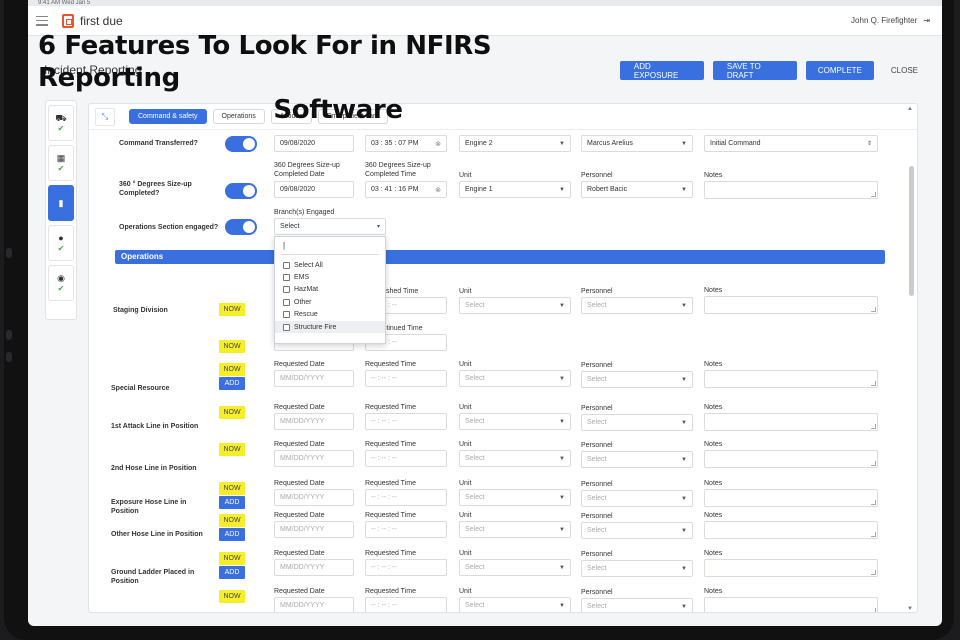  Describe the element at coordinates (314, 143) in the screenshot. I see `command-transferred-date: 09/08/2020` at that location.